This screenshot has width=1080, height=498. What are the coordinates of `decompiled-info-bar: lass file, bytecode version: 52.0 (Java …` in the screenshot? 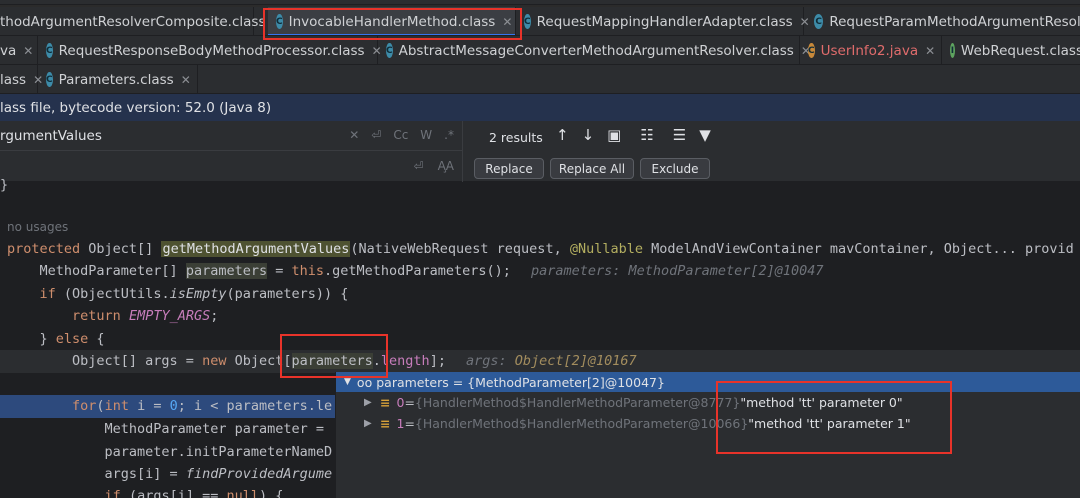 It's located at (540, 107).